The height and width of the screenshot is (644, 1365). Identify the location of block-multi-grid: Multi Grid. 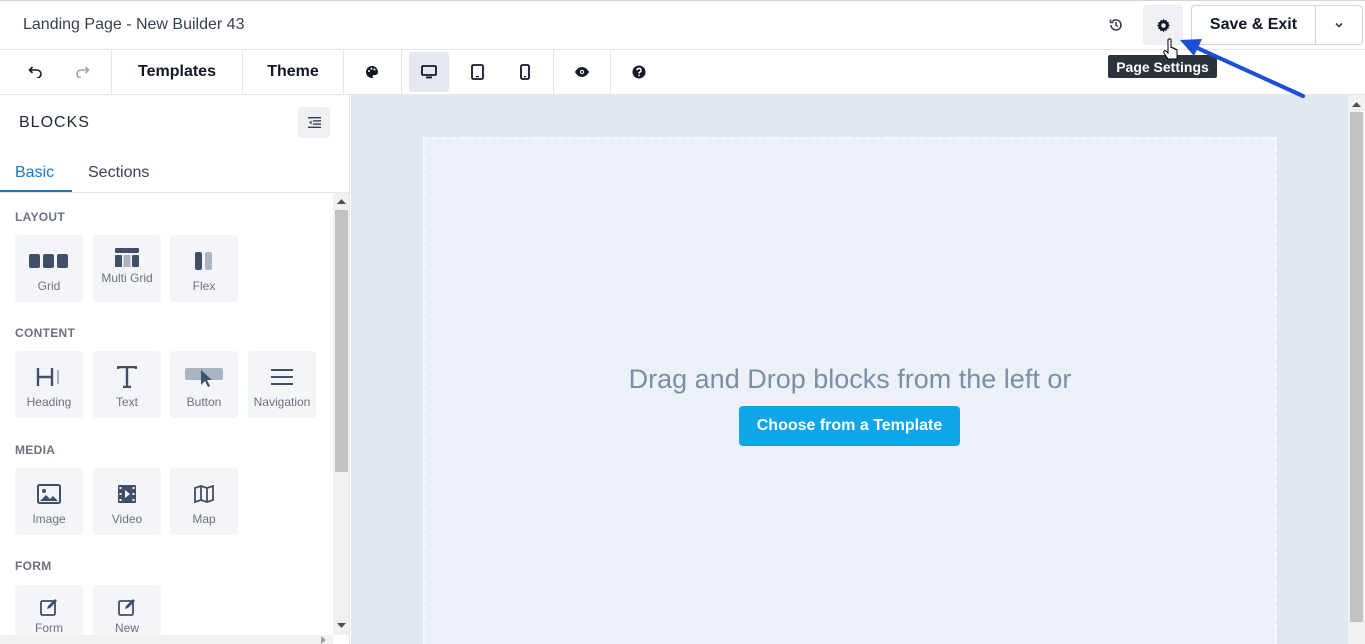
(127, 268).